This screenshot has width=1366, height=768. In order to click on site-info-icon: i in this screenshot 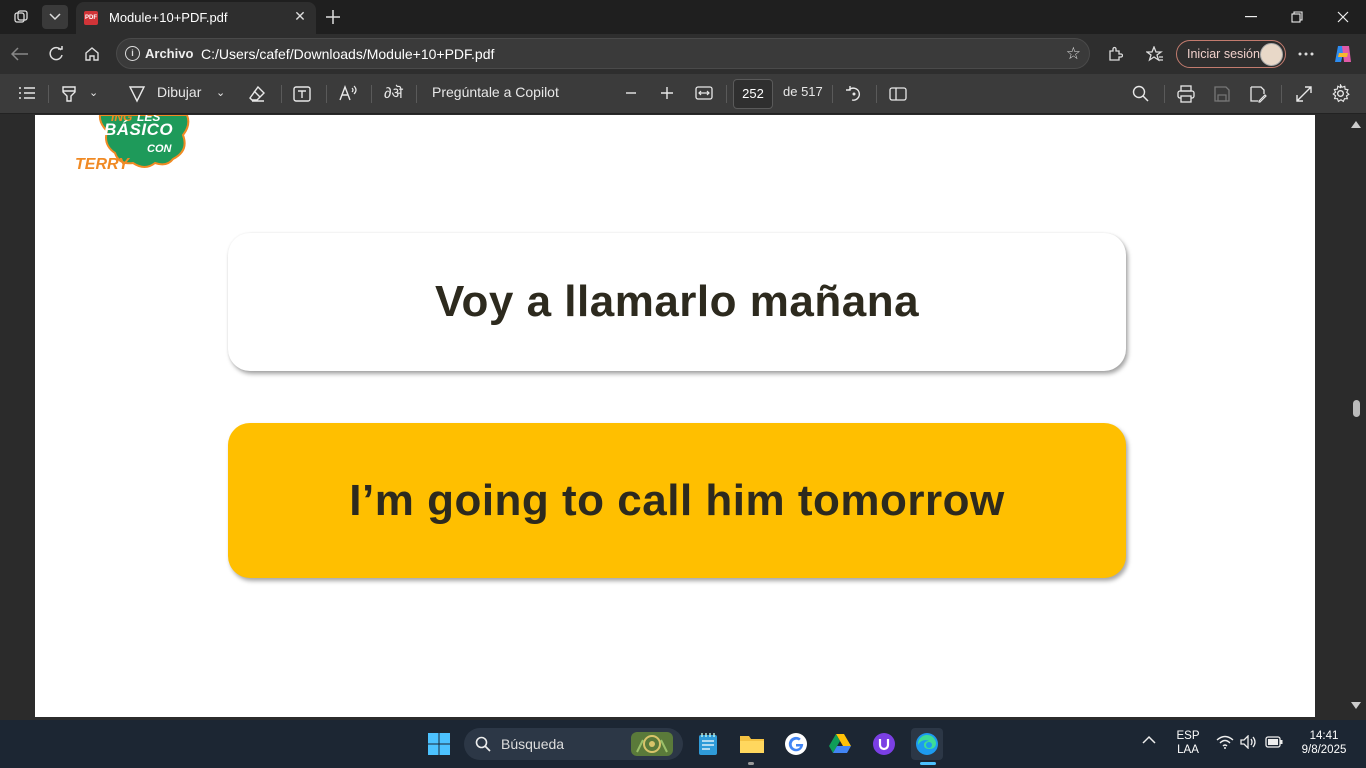, I will do `click(132, 53)`.